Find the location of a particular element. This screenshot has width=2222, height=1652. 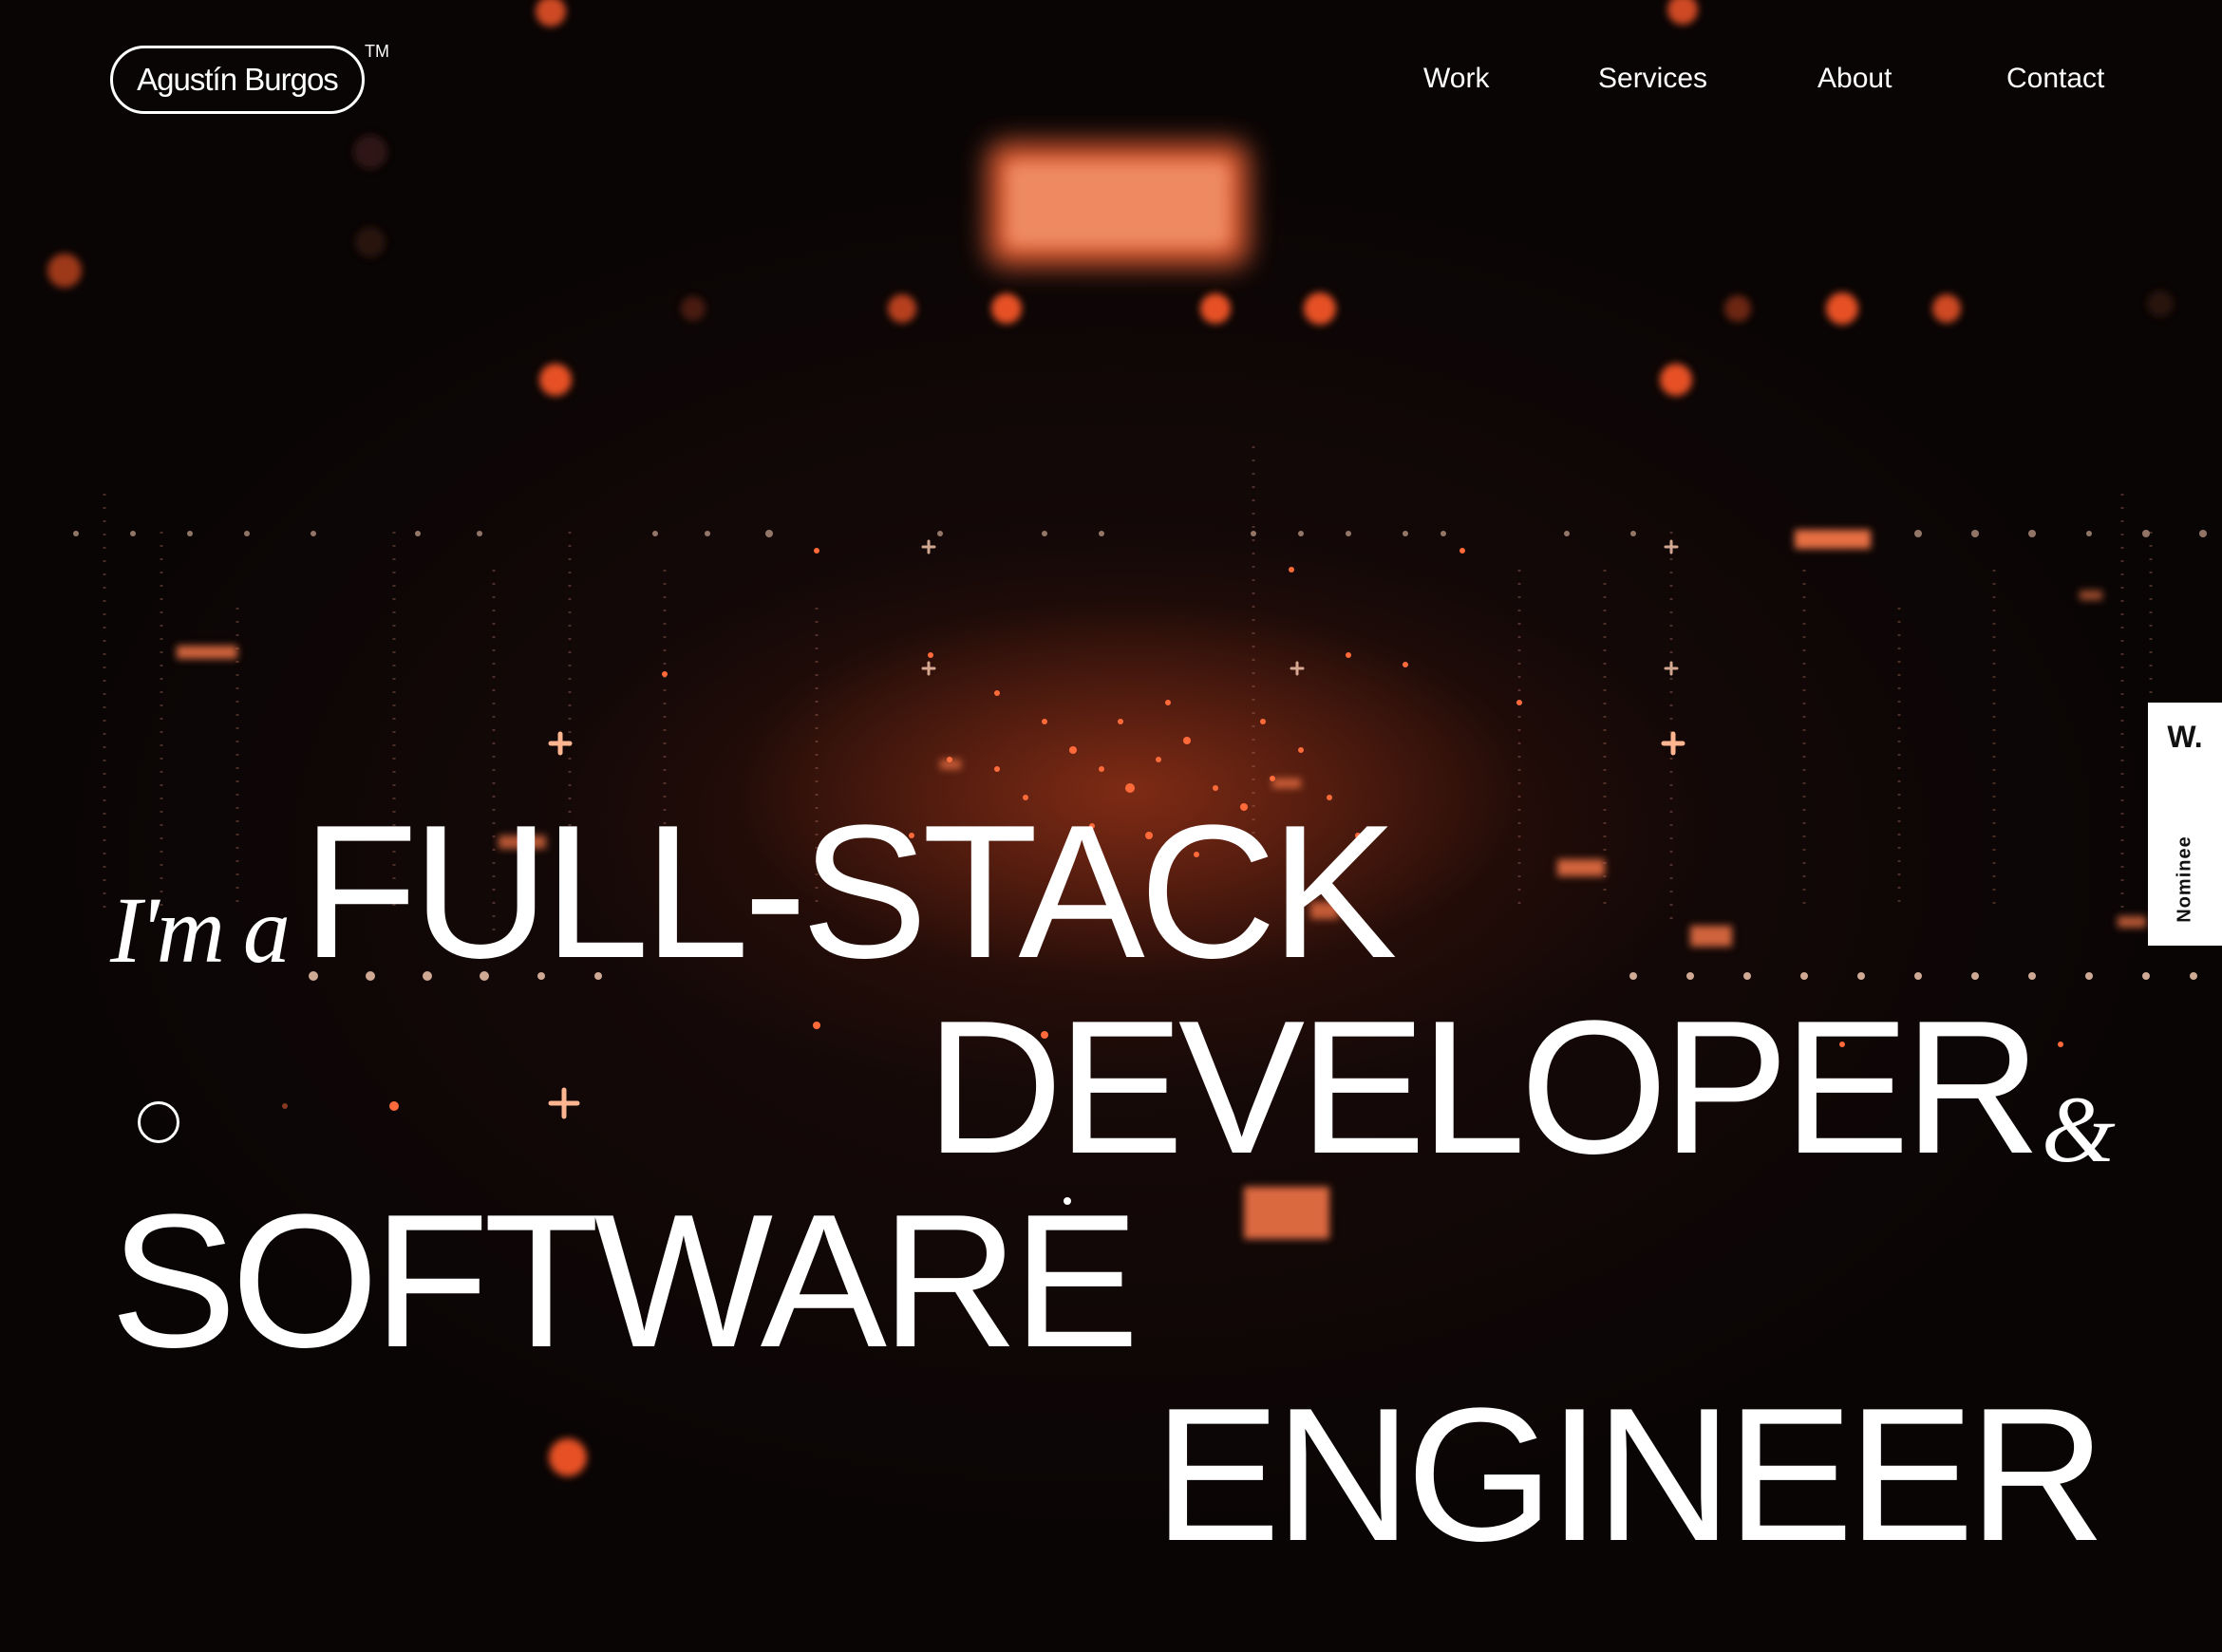

nav-contact-link: Contact is located at coordinates (2055, 79).